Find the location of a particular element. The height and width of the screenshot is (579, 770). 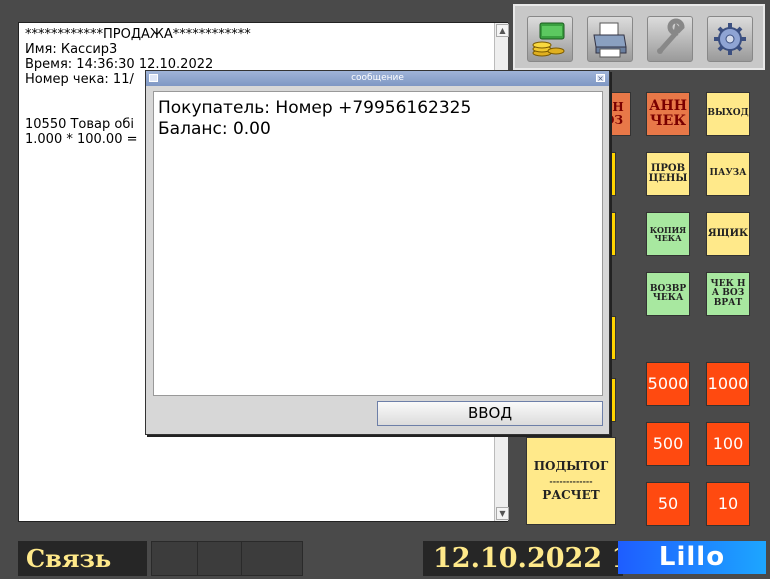

subtotal-label: ПОДЫТОГ is located at coordinates (571, 466).